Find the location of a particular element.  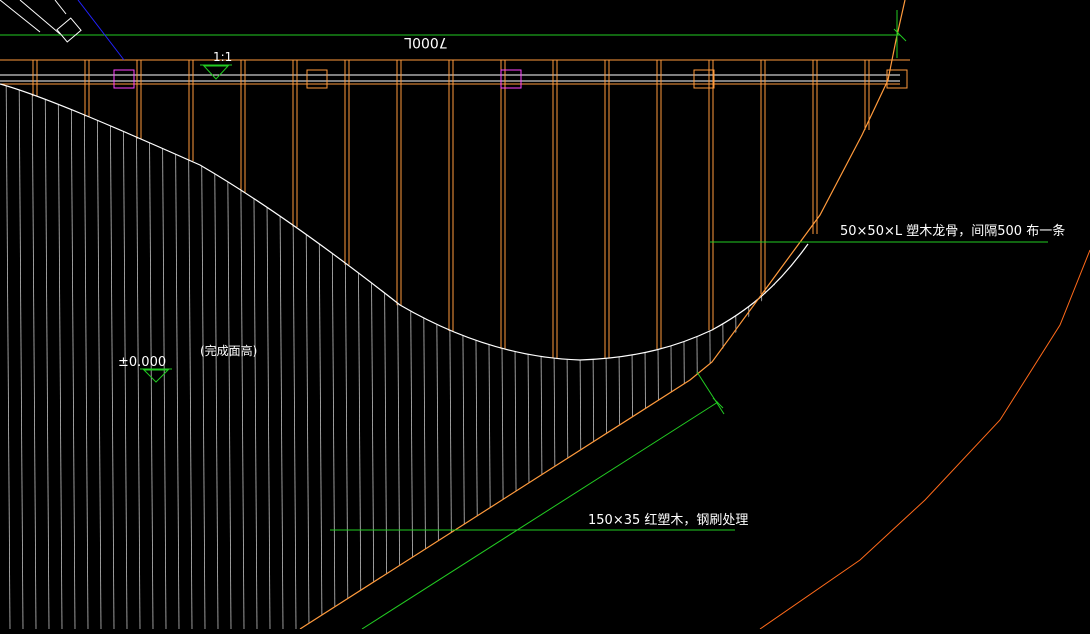

joist-callout: 50×50×L 塑木龙骨，间隔500 布一条 is located at coordinates (887, 233).